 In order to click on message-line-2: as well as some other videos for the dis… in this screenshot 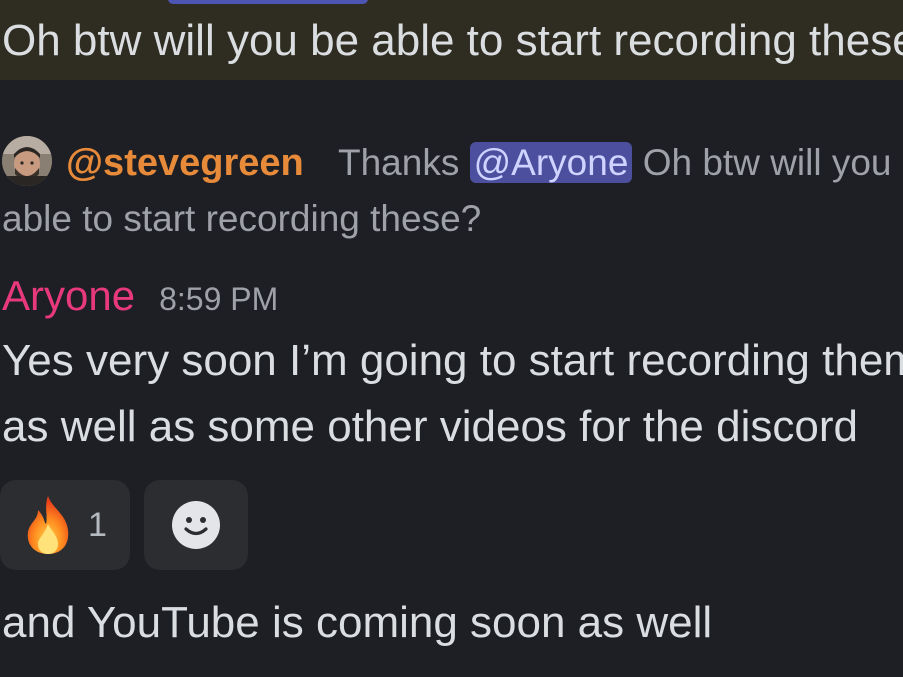, I will do `click(430, 426)`.